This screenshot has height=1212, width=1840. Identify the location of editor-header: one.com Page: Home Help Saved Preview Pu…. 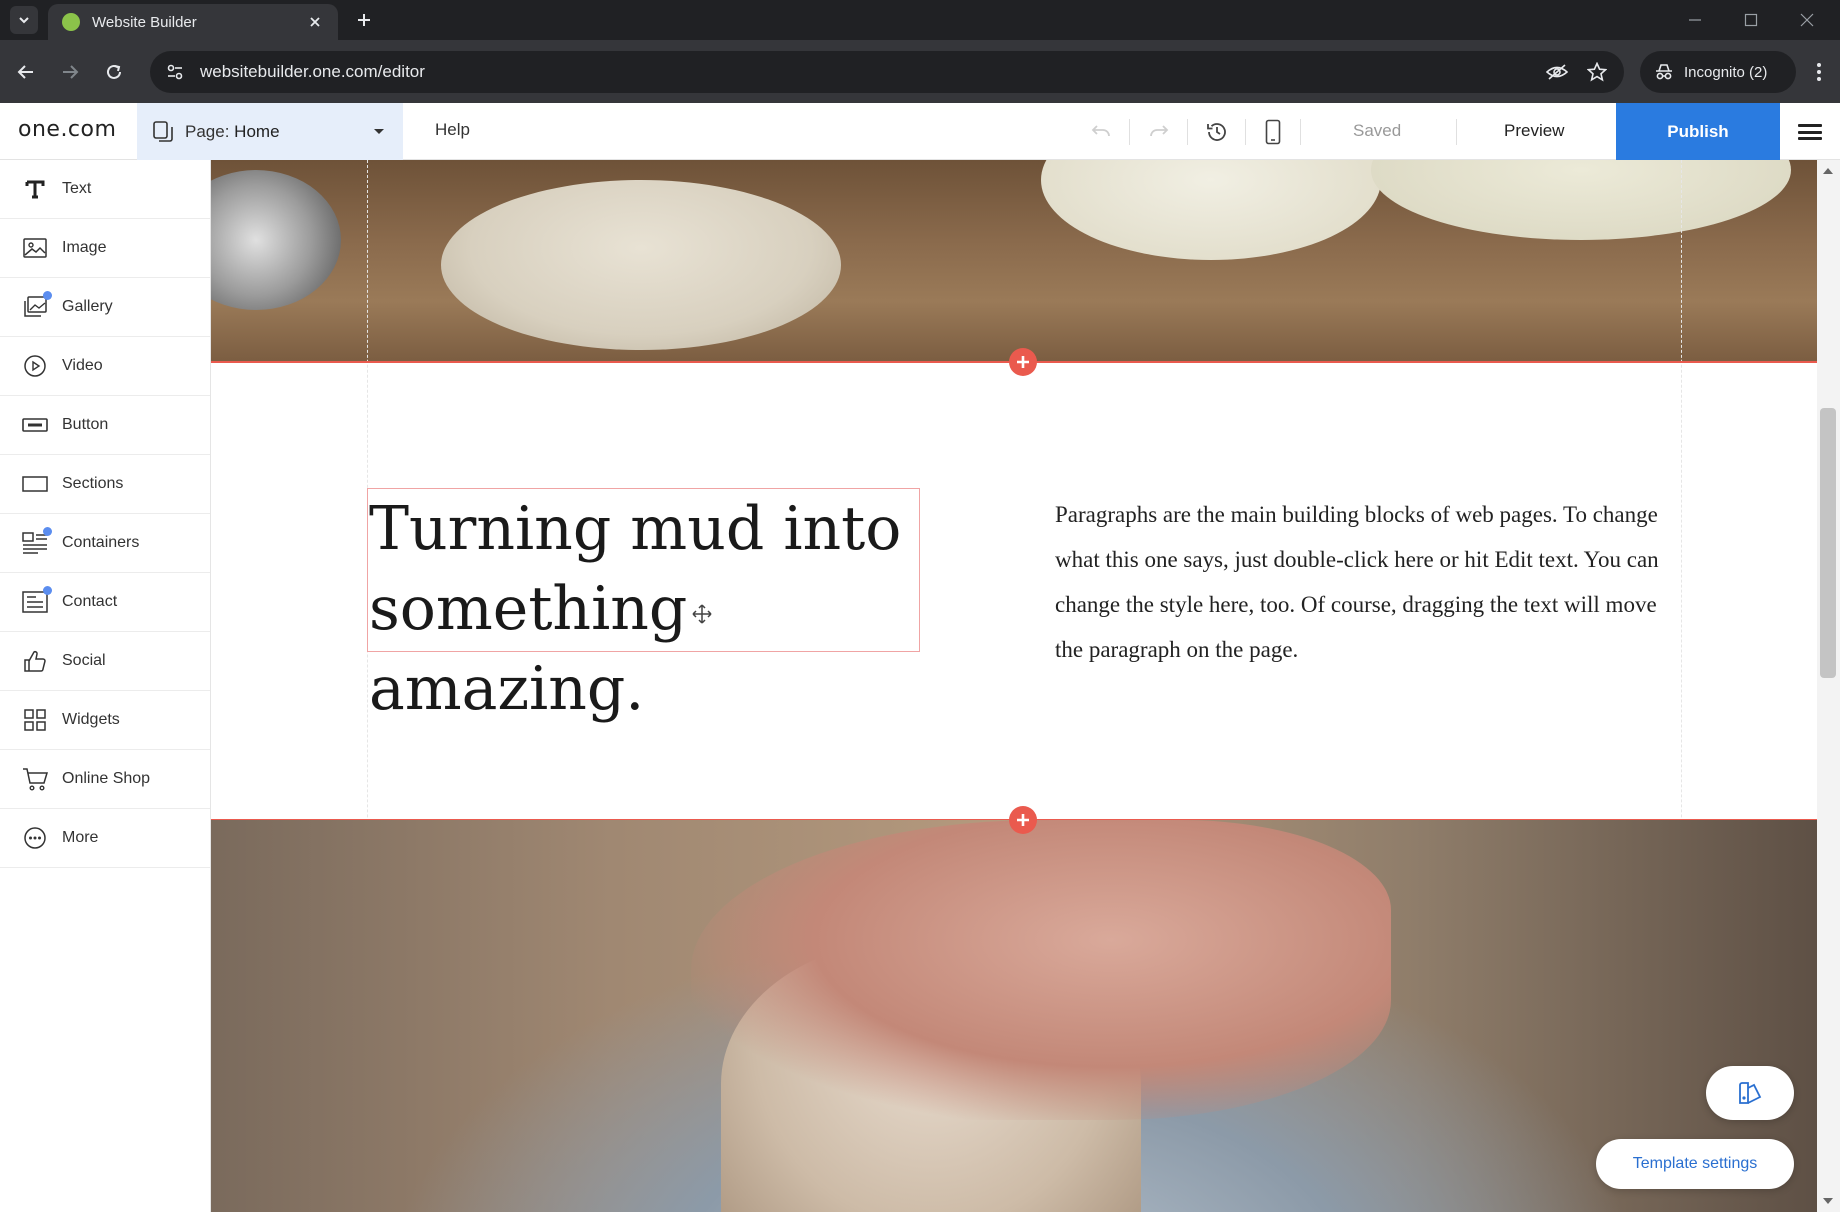
(920, 131).